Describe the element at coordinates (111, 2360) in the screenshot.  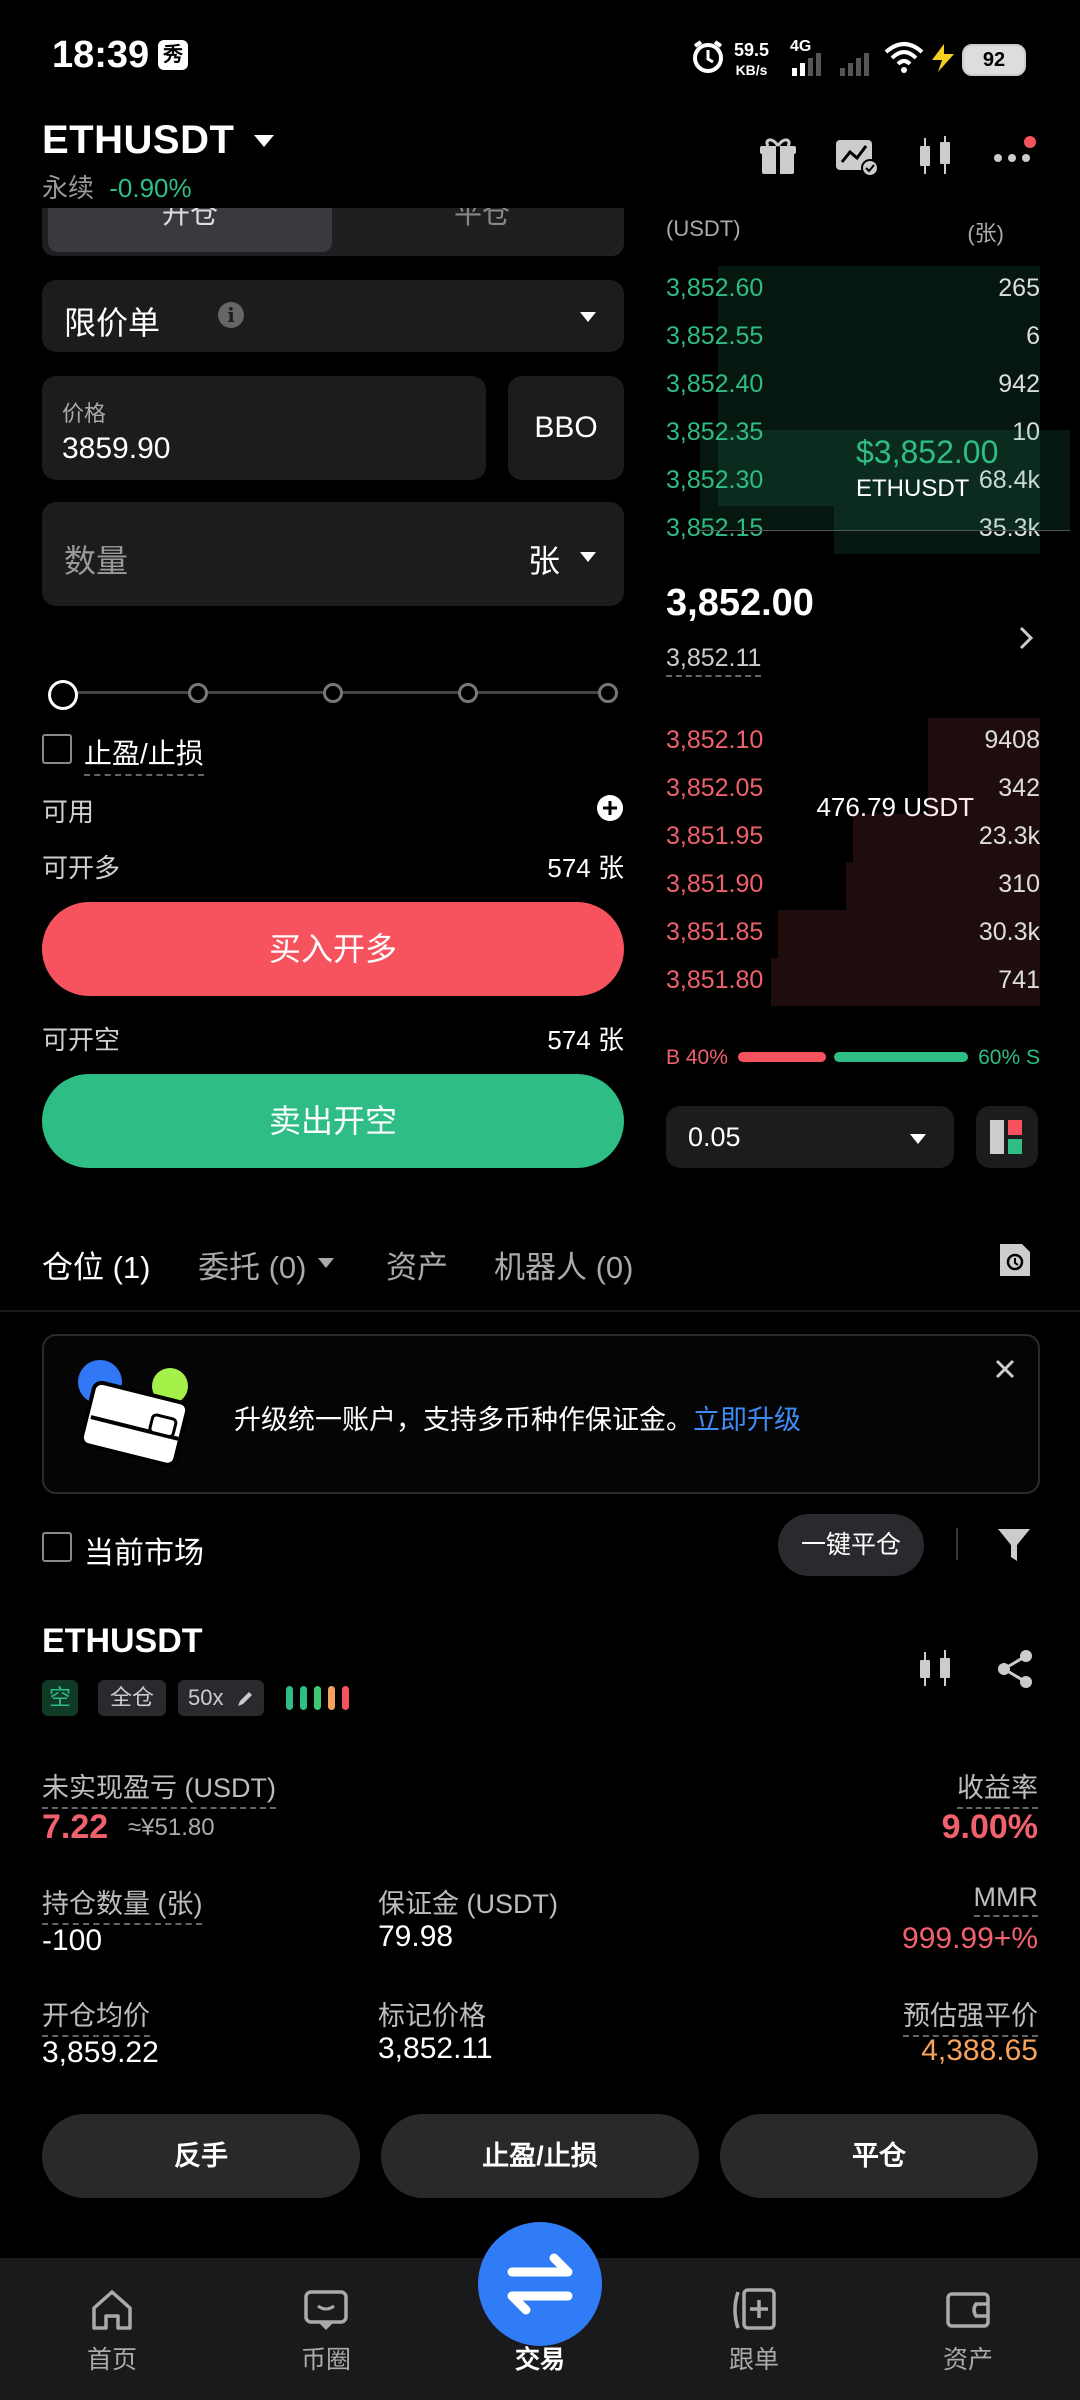
I see `nav-home-label: 首页` at that location.